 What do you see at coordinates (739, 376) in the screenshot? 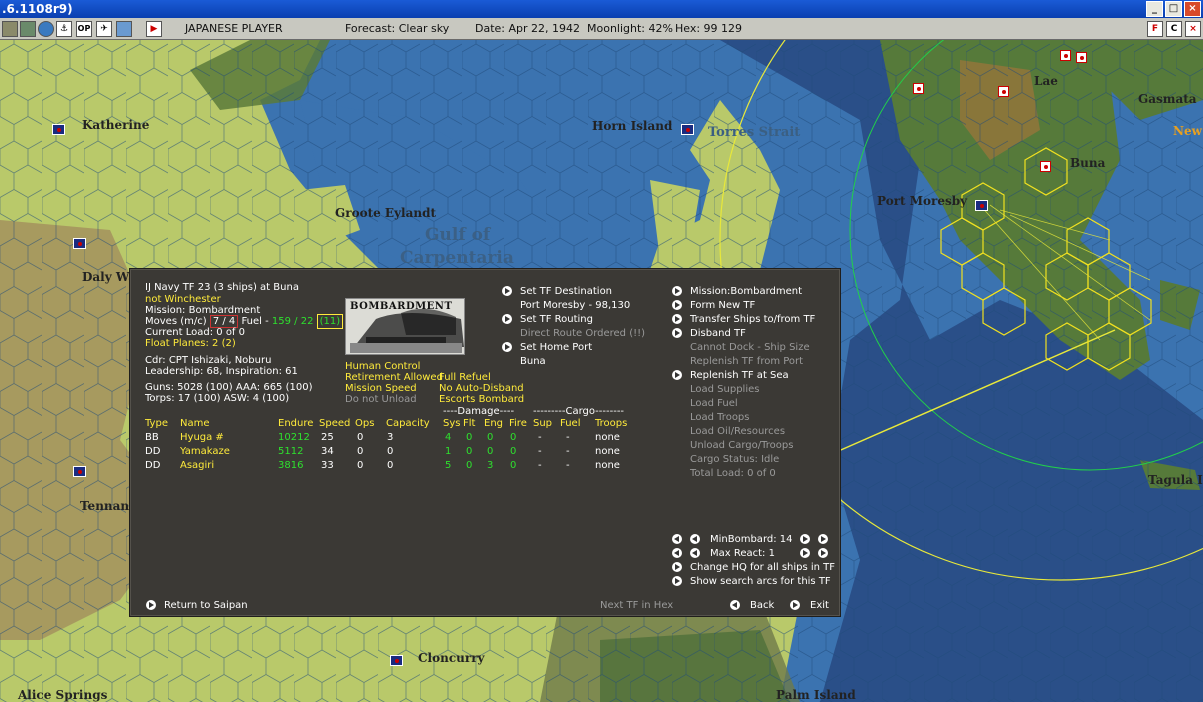
I see `replenish-sea-button: Replenish TF at Sea` at bounding box center [739, 376].